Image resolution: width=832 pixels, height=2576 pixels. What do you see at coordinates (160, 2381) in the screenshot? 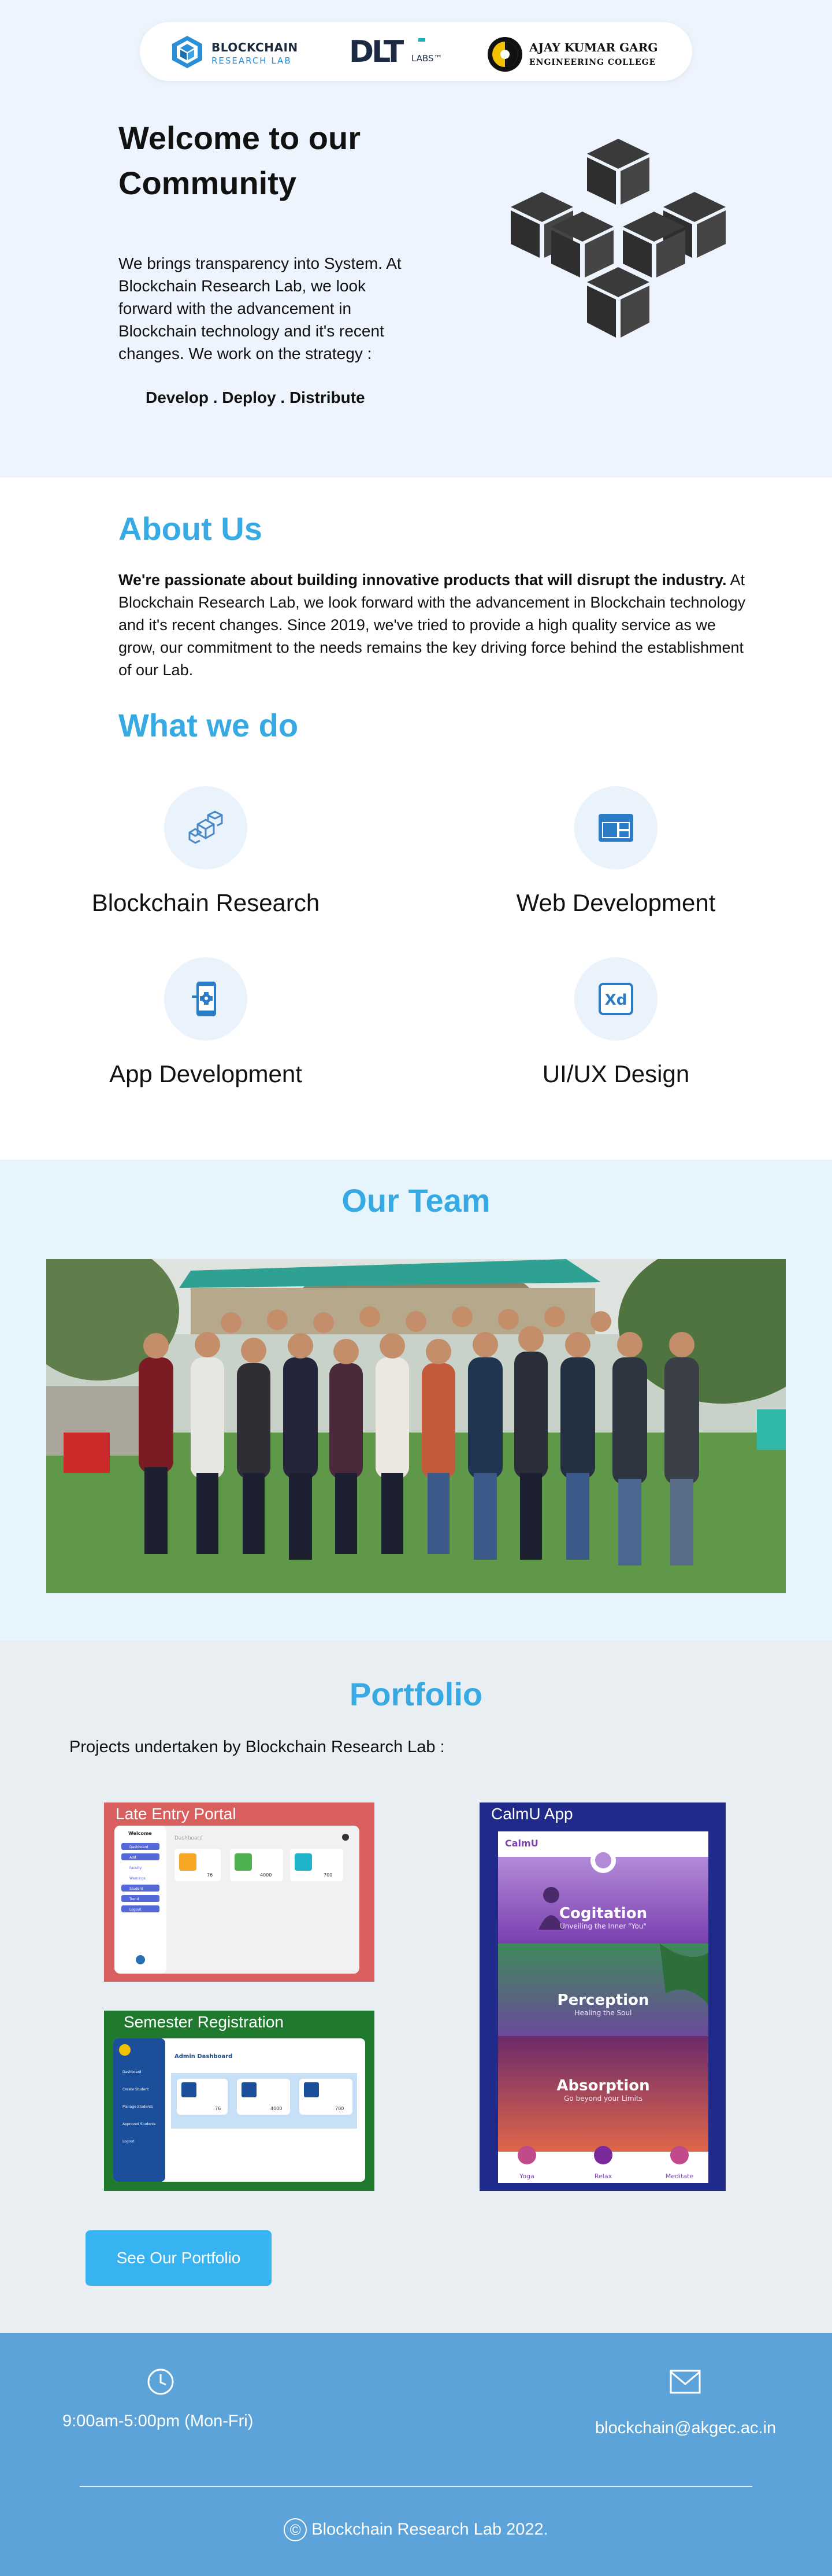
I see `clock-icon` at bounding box center [160, 2381].